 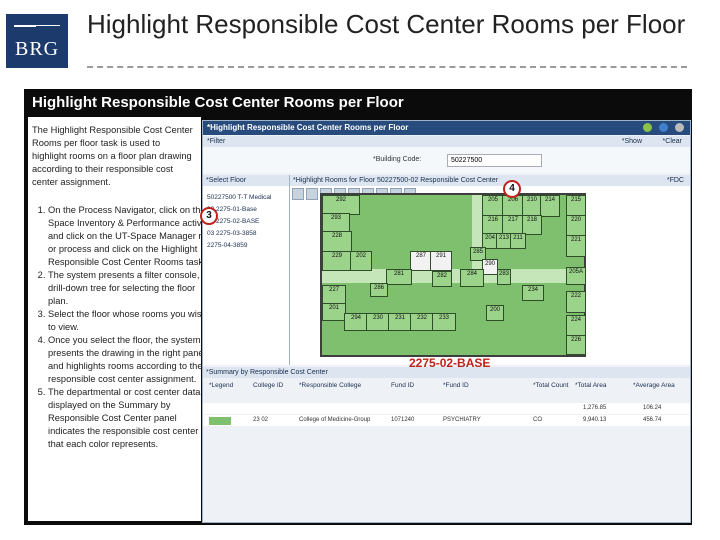 What do you see at coordinates (494, 160) in the screenshot?
I see `building-code-input: 50227500` at bounding box center [494, 160].